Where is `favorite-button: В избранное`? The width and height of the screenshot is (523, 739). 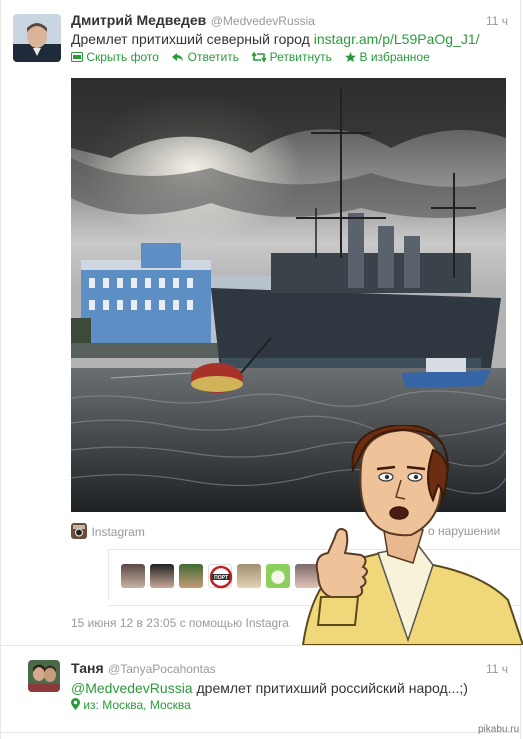
favorite-button: В избранное is located at coordinates (387, 57).